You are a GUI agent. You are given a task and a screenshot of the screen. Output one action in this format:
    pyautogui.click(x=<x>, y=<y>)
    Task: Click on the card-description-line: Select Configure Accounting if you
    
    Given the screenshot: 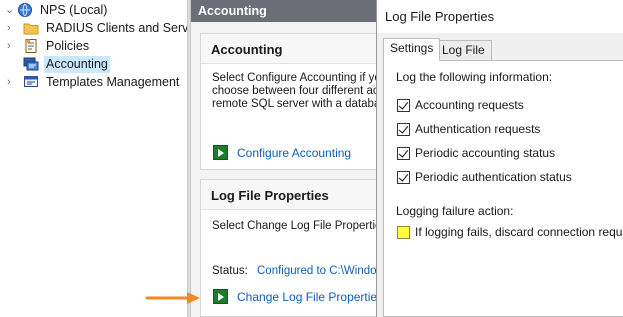 What is the action you would take?
    pyautogui.click(x=294, y=78)
    